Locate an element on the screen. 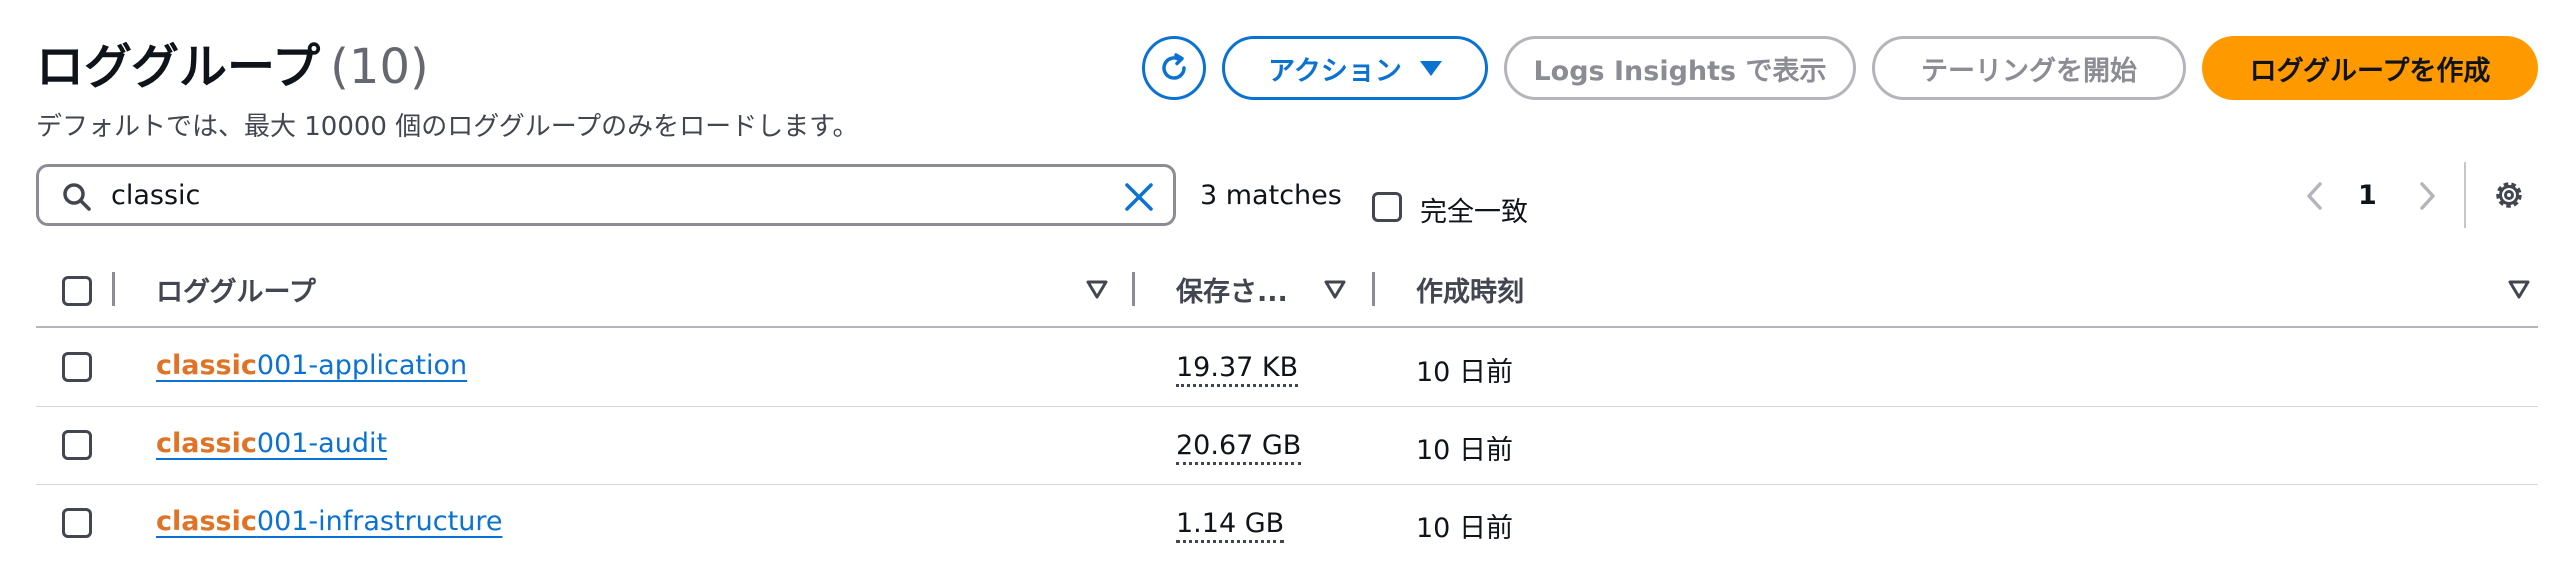  view-in-logs-insights-button: Logs Insights で表示 is located at coordinates (1680, 68).